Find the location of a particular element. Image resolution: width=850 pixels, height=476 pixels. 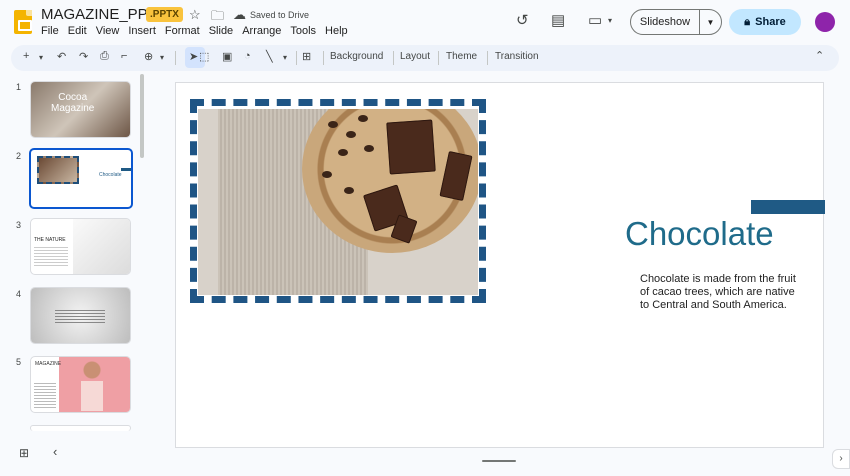

collapse-filmstrip-icon: ‹ is located at coordinates (55, 451).